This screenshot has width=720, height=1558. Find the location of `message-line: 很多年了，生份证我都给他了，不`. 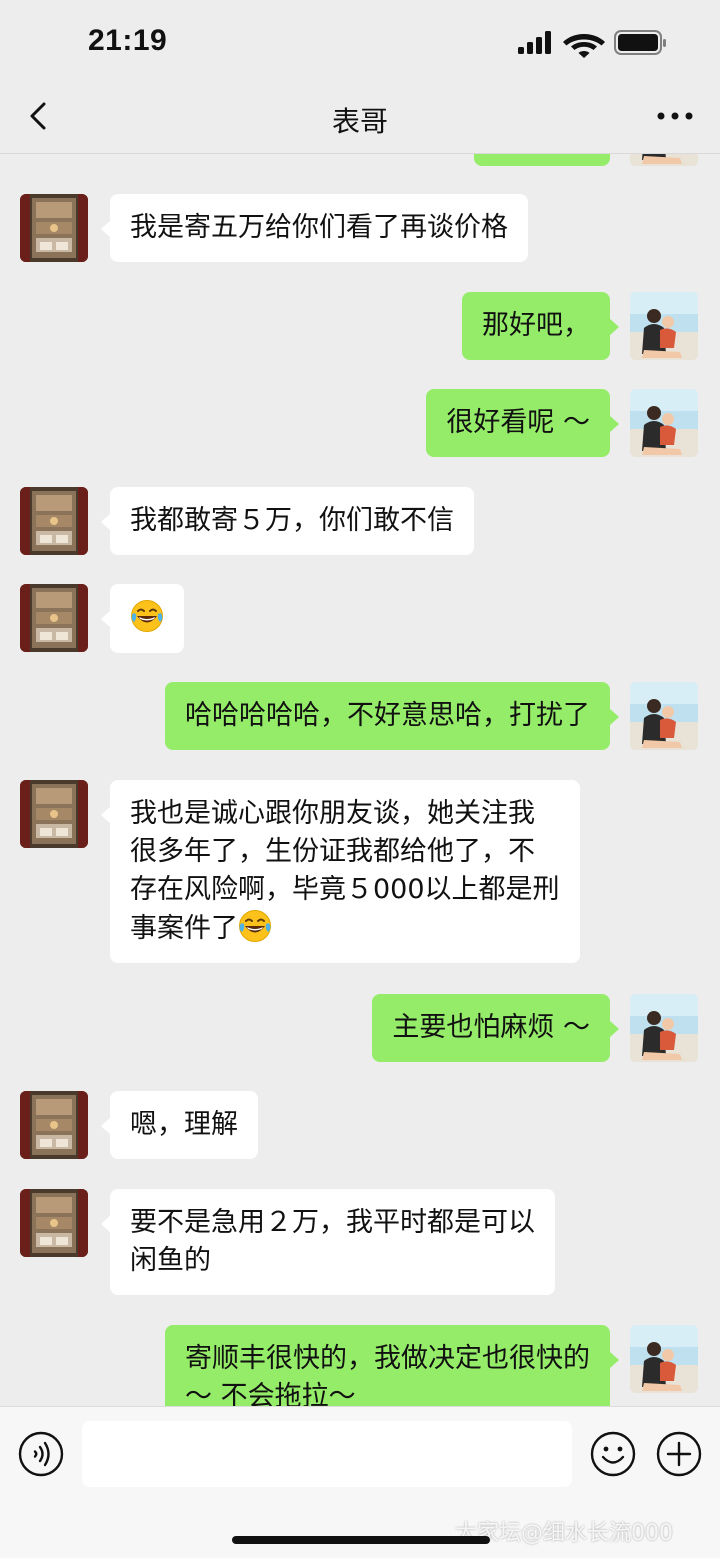

message-line: 很多年了，生份证我都给他了，不 is located at coordinates (332, 851).